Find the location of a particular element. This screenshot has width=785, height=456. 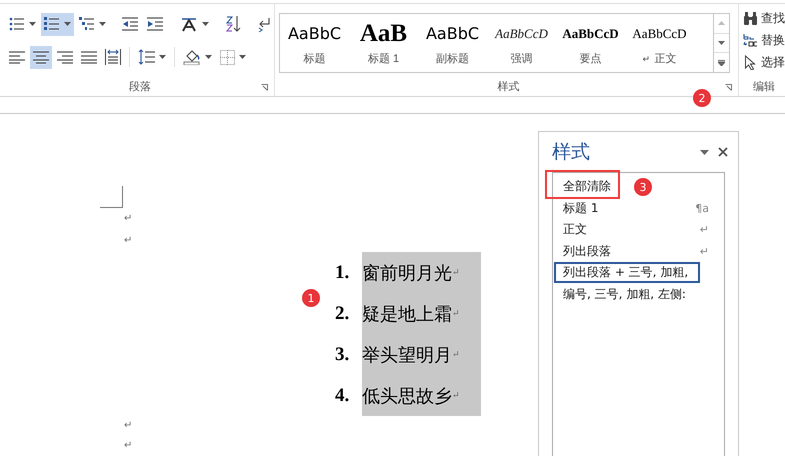

close-icon is located at coordinates (723, 152).